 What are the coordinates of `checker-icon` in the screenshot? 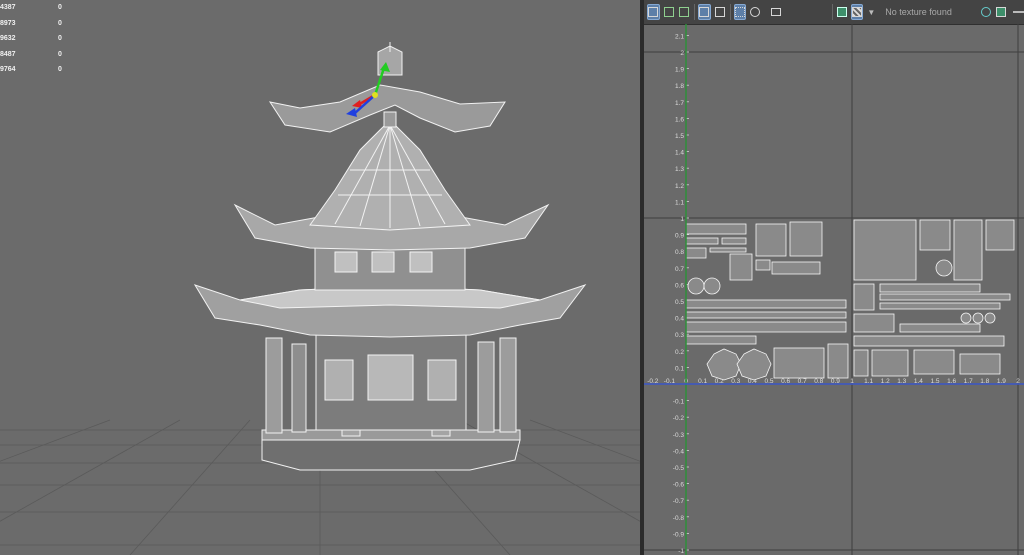 It's located at (857, 12).